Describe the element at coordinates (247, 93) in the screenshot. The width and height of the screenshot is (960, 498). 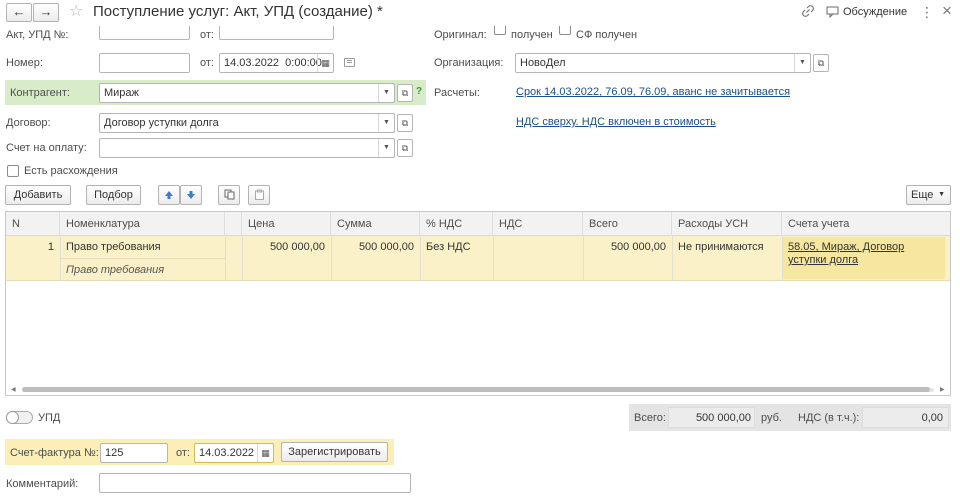
I see `kontragent-field: Мираж ▼` at that location.